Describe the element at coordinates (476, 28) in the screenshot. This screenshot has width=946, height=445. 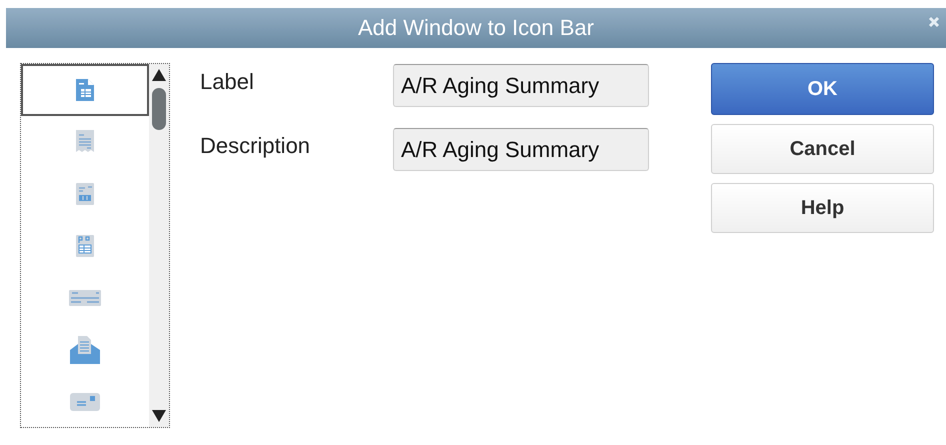
I see `window-title: Add Window to Icon Bar` at that location.